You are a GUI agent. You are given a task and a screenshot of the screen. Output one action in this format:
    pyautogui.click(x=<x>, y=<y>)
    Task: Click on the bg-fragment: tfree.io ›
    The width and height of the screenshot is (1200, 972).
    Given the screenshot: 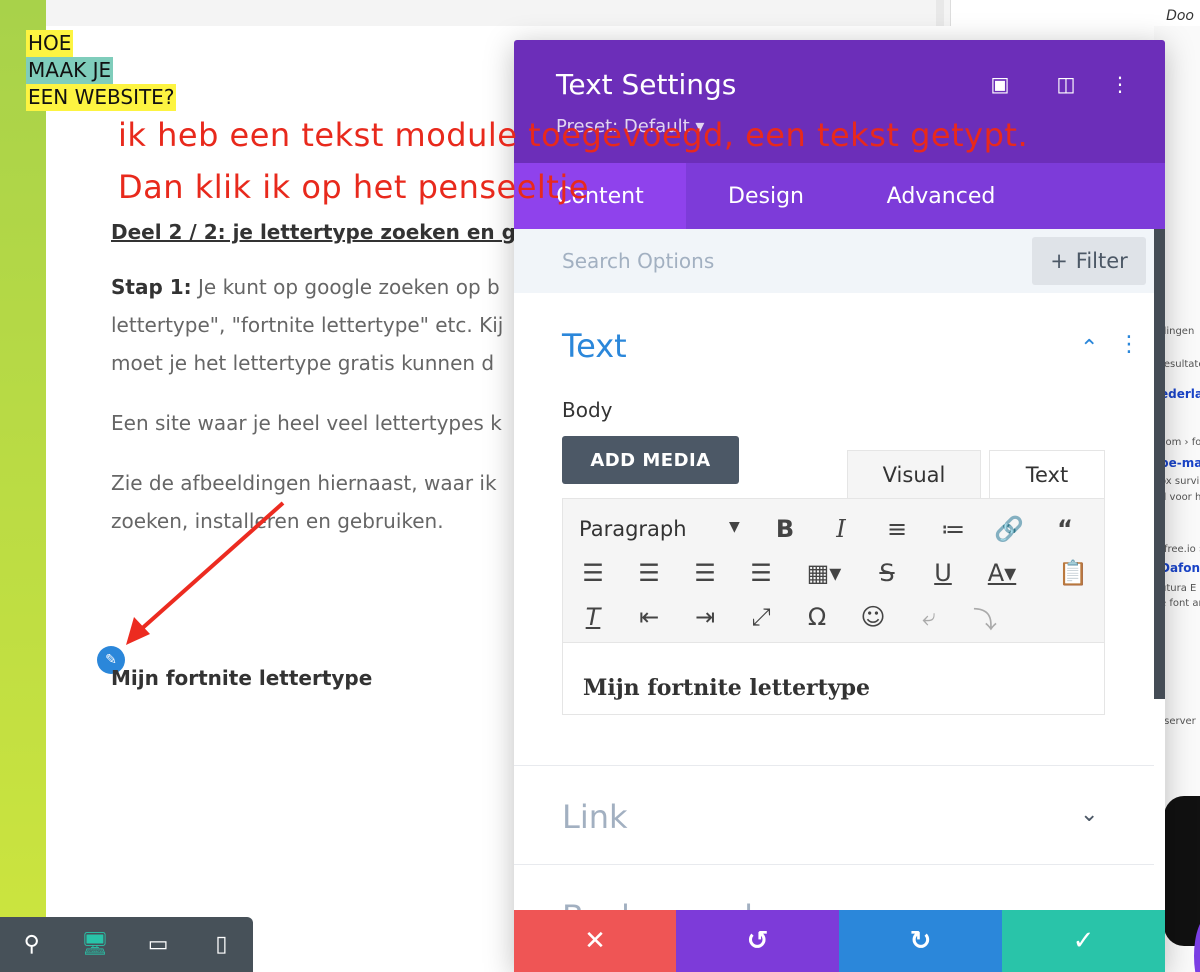 What is the action you would take?
    pyautogui.click(x=1180, y=549)
    